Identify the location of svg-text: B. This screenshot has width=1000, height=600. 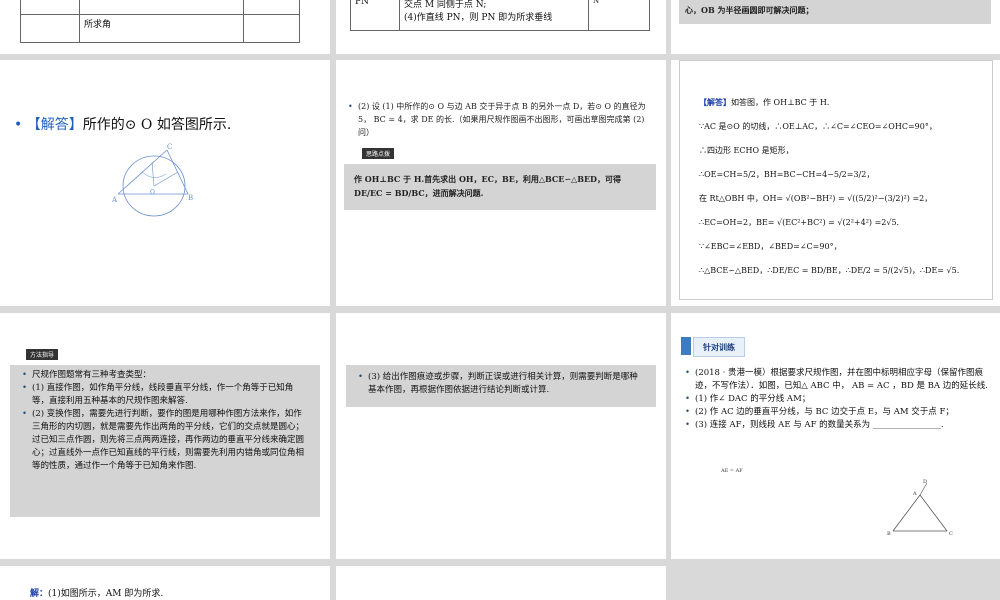
(190, 198).